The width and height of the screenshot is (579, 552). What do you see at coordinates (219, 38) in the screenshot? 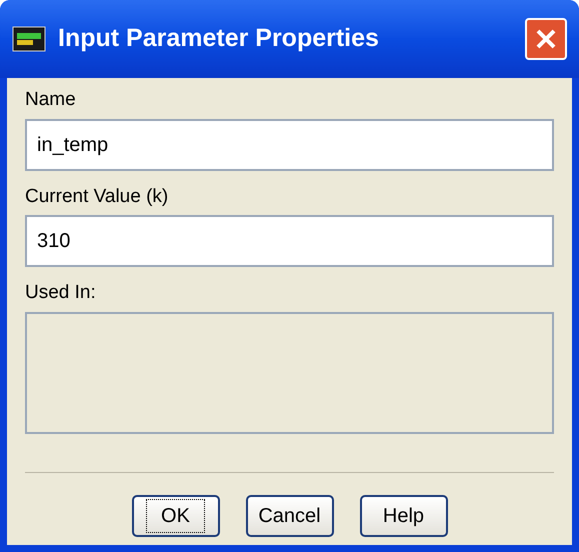
I see `window-title: Input Parameter Properties` at bounding box center [219, 38].